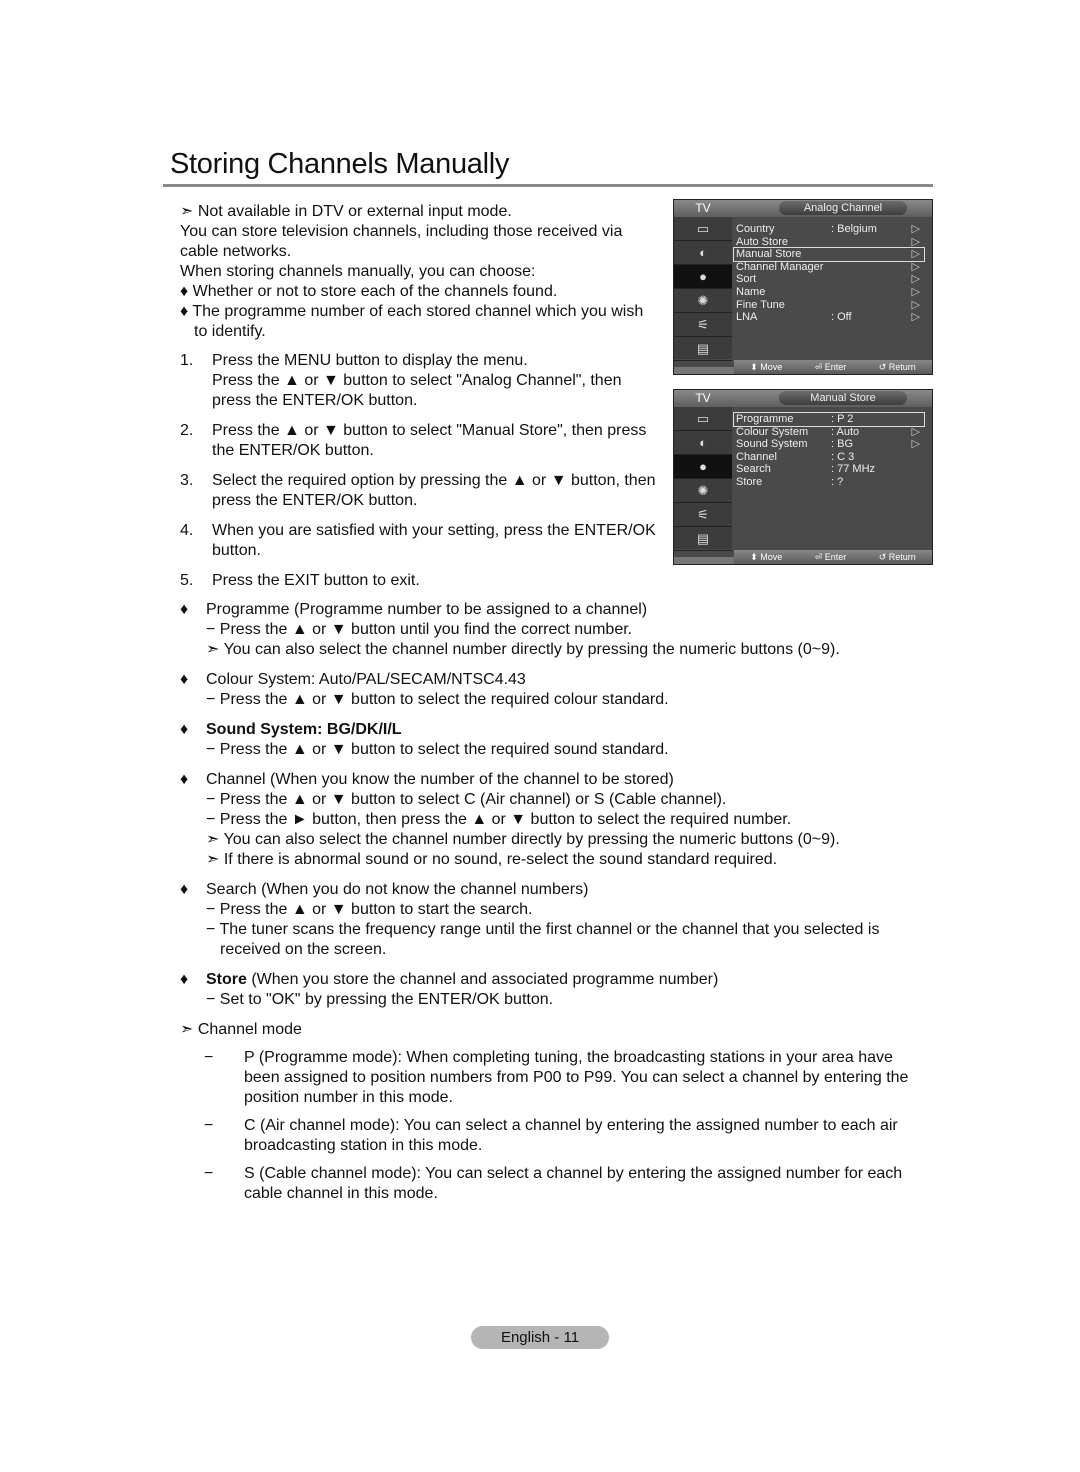 Image resolution: width=1080 pixels, height=1472 pixels. What do you see at coordinates (760, 304) in the screenshot?
I see `row-label: Fine Tune` at bounding box center [760, 304].